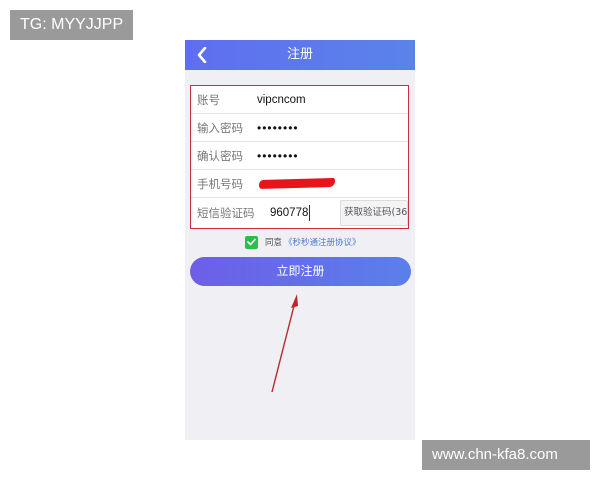 This screenshot has height=480, width=600. What do you see at coordinates (72, 25) in the screenshot?
I see `watermark-top: TG: MYYJJPP` at bounding box center [72, 25].